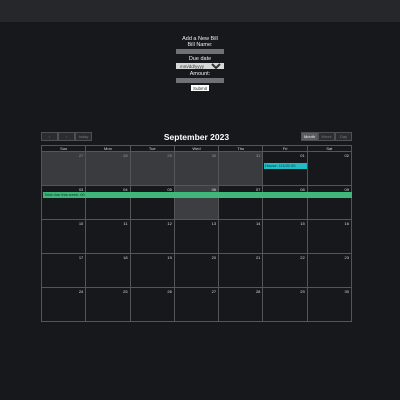 The image size is (400, 400). What do you see at coordinates (258, 223) in the screenshot?
I see `day-number: 14` at bounding box center [258, 223].